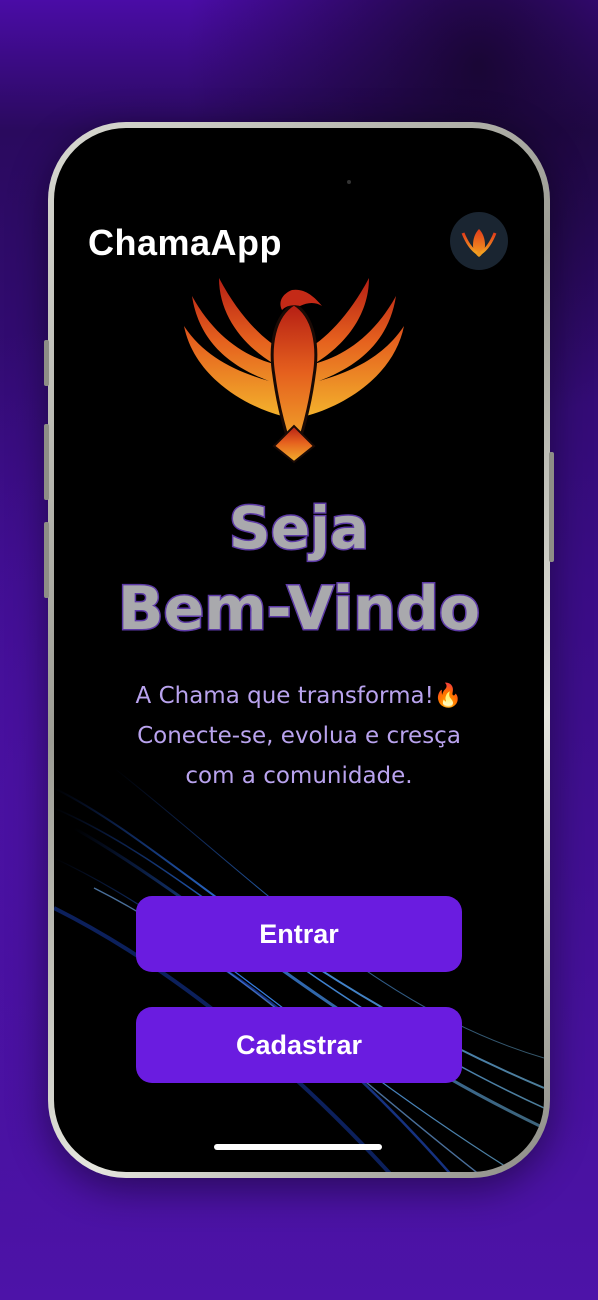 The width and height of the screenshot is (598, 1300). Describe the element at coordinates (298, 528) in the screenshot. I see `headline-line-1: Seja` at that location.